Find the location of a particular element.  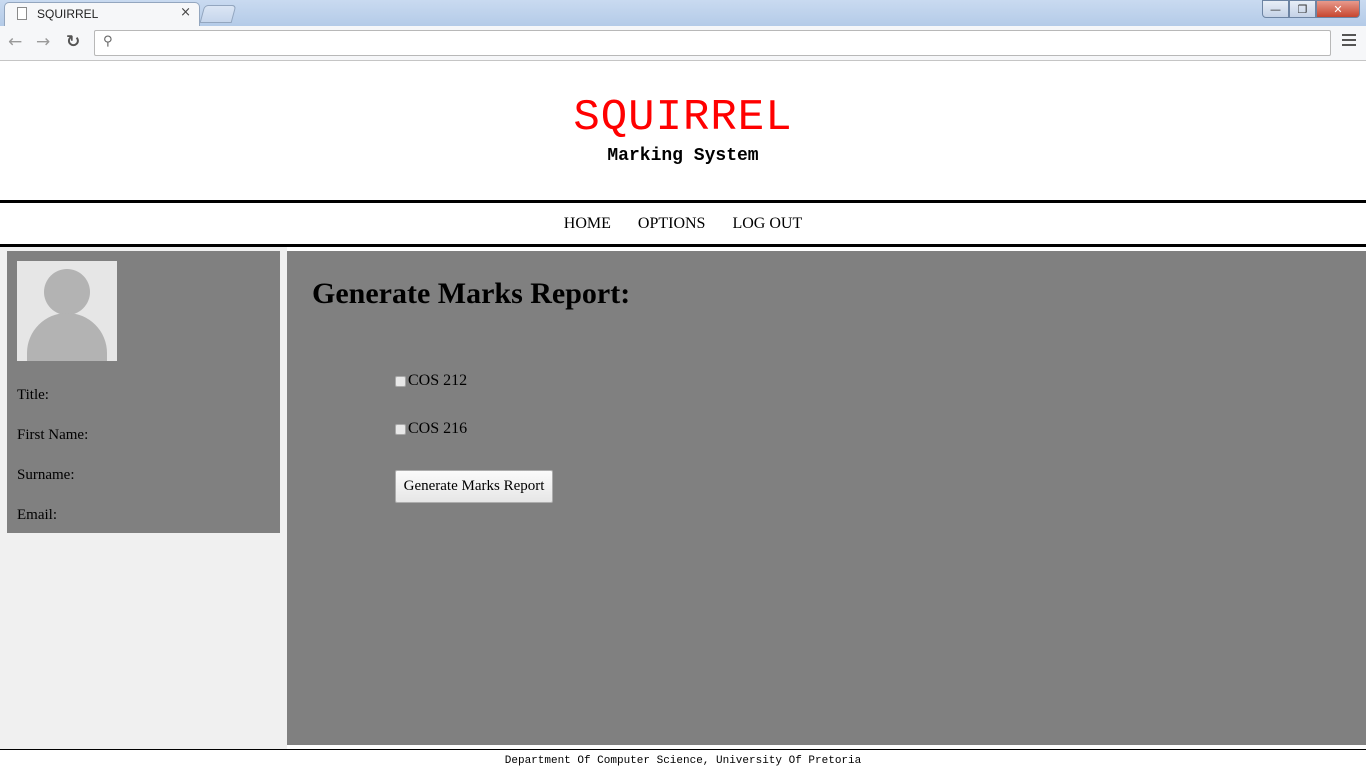

profile-email-label: Email: is located at coordinates (37, 515).